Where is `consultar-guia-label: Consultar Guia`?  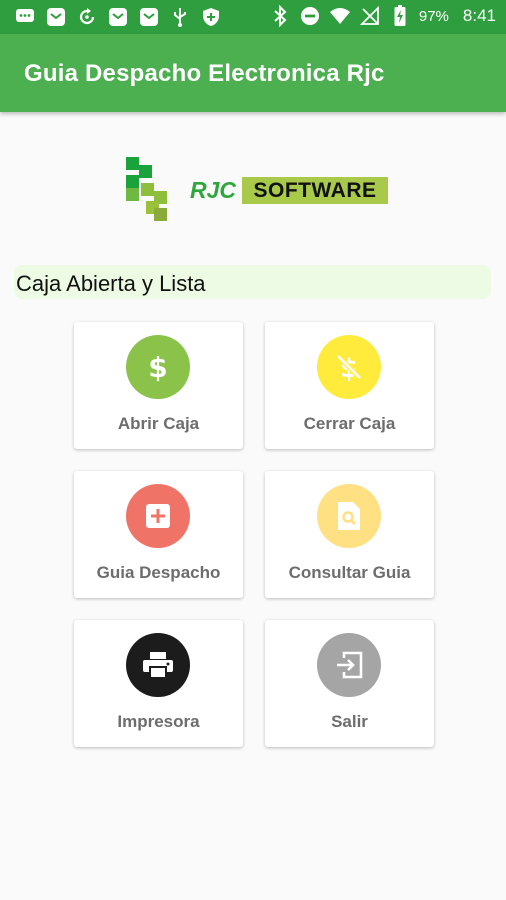
consultar-guia-label: Consultar Guia is located at coordinates (349, 572).